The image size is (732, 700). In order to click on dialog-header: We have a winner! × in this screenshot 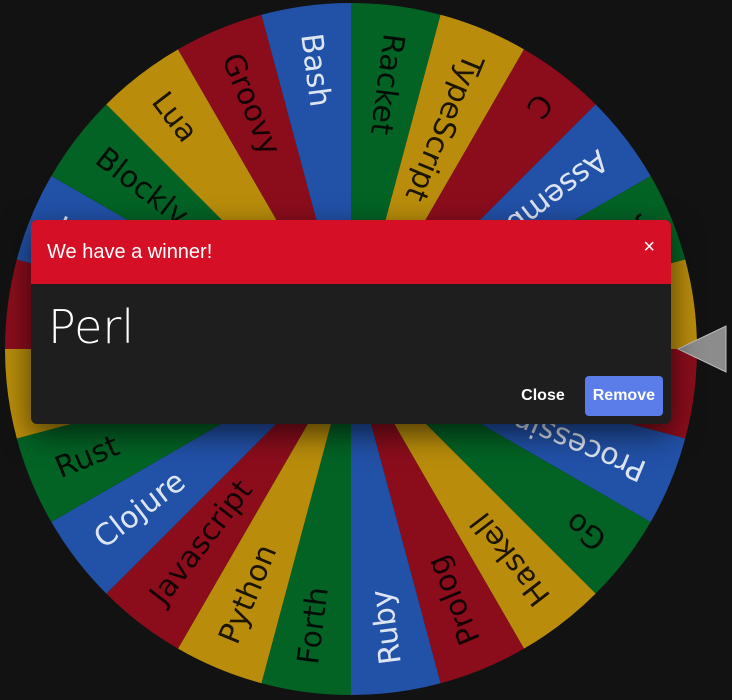, I will do `click(351, 252)`.